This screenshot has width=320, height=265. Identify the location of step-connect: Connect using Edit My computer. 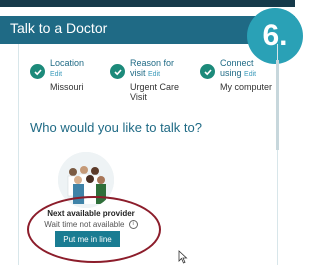
(240, 83).